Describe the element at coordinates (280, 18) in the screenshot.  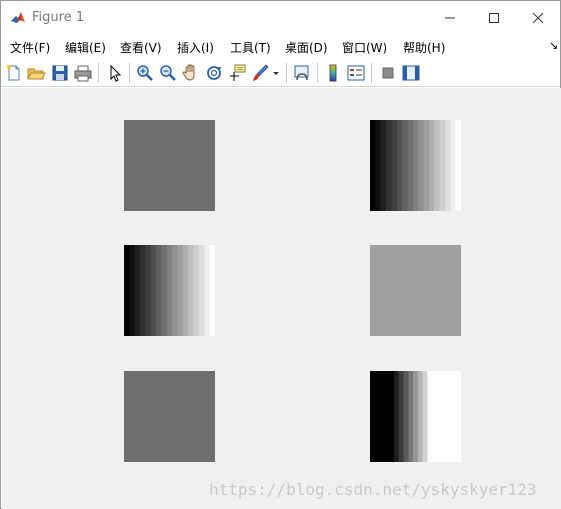
I see `title-bar: Figure 1` at that location.